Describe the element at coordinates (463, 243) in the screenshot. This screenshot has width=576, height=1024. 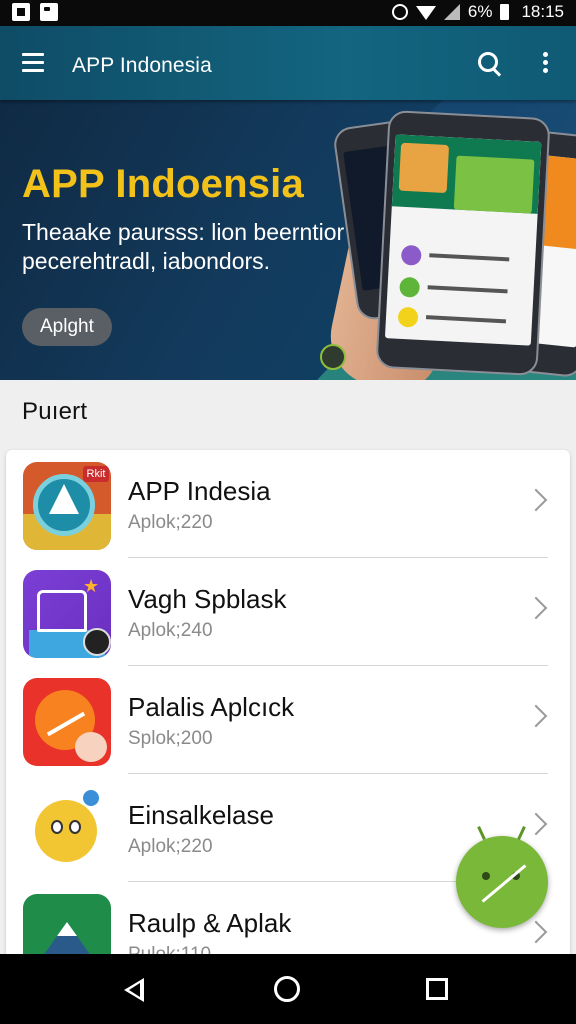
I see `phone-illustration` at that location.